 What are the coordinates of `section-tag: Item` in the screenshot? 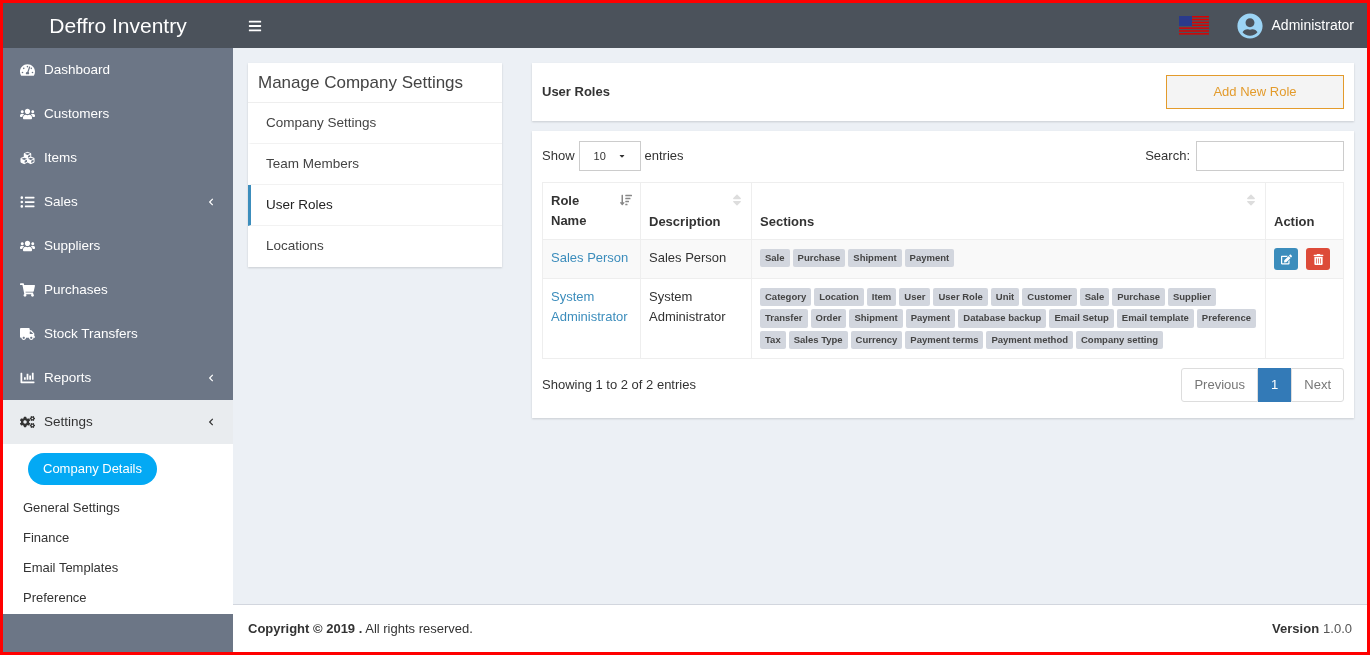 It's located at (881, 297).